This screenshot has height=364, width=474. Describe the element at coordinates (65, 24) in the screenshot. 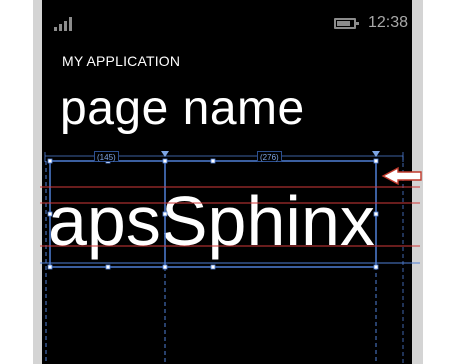

I see `signal-strength-icon` at that location.